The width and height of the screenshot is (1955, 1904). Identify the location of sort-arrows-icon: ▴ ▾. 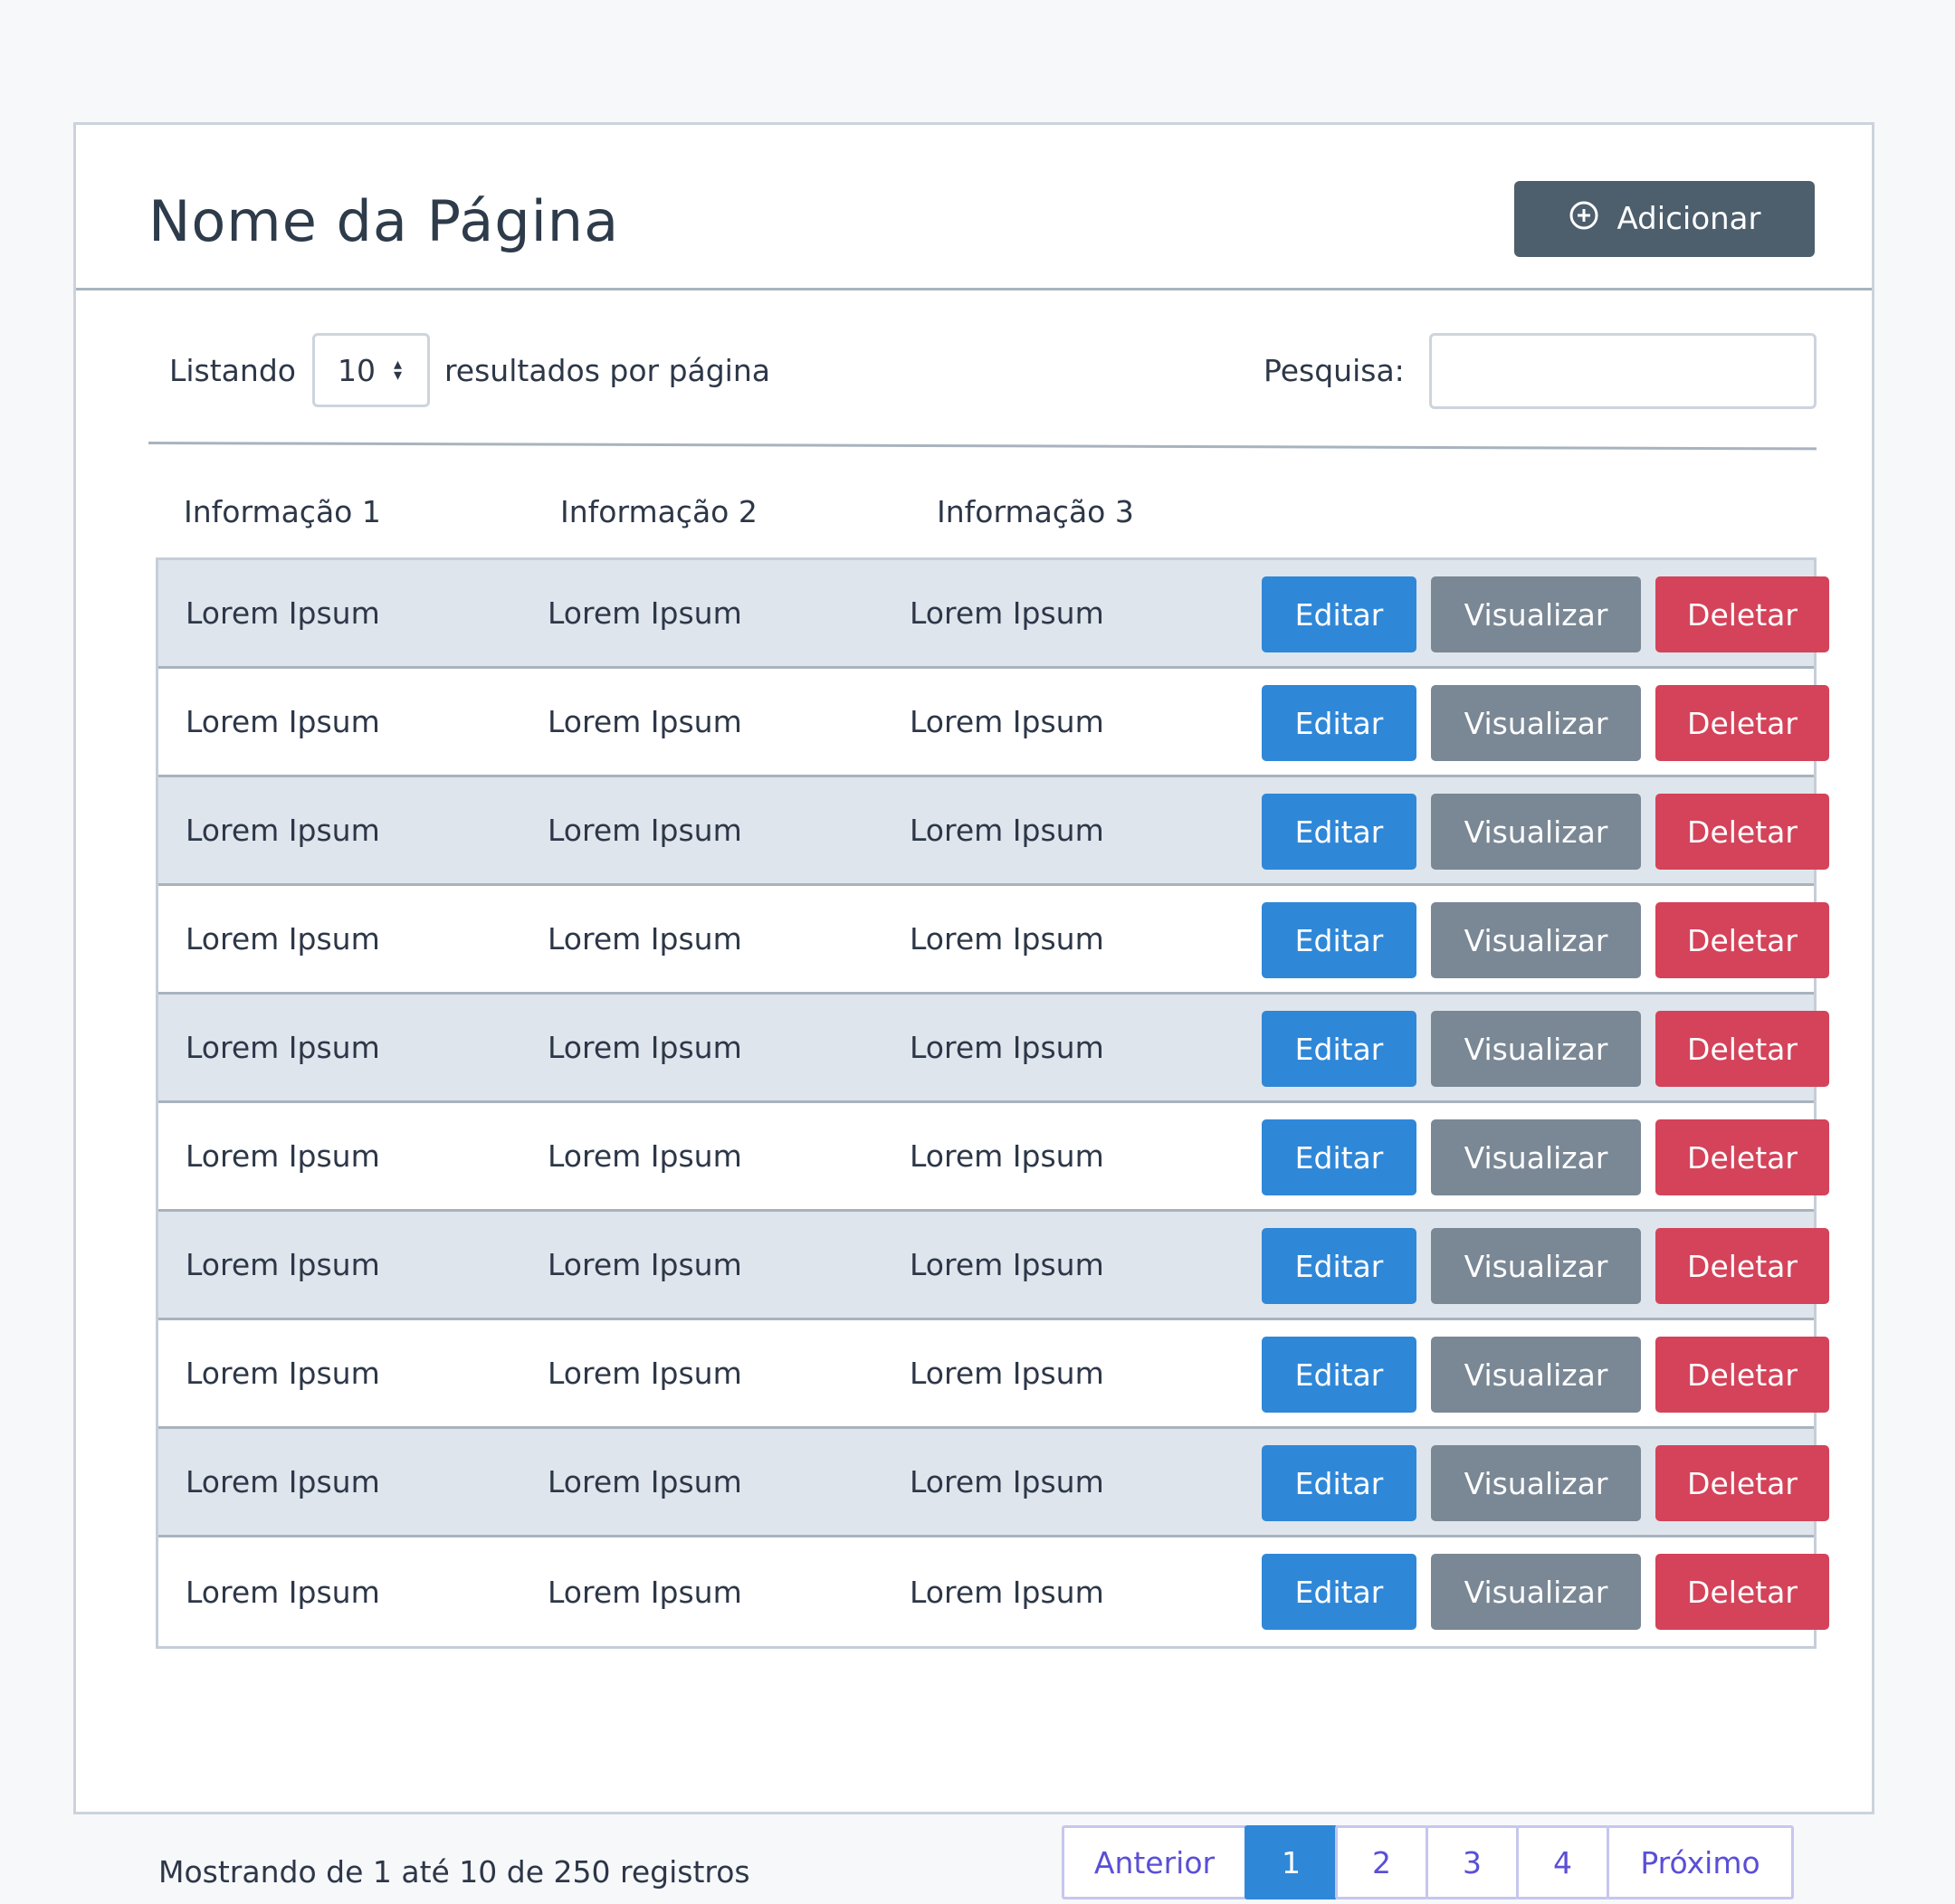
(398, 370).